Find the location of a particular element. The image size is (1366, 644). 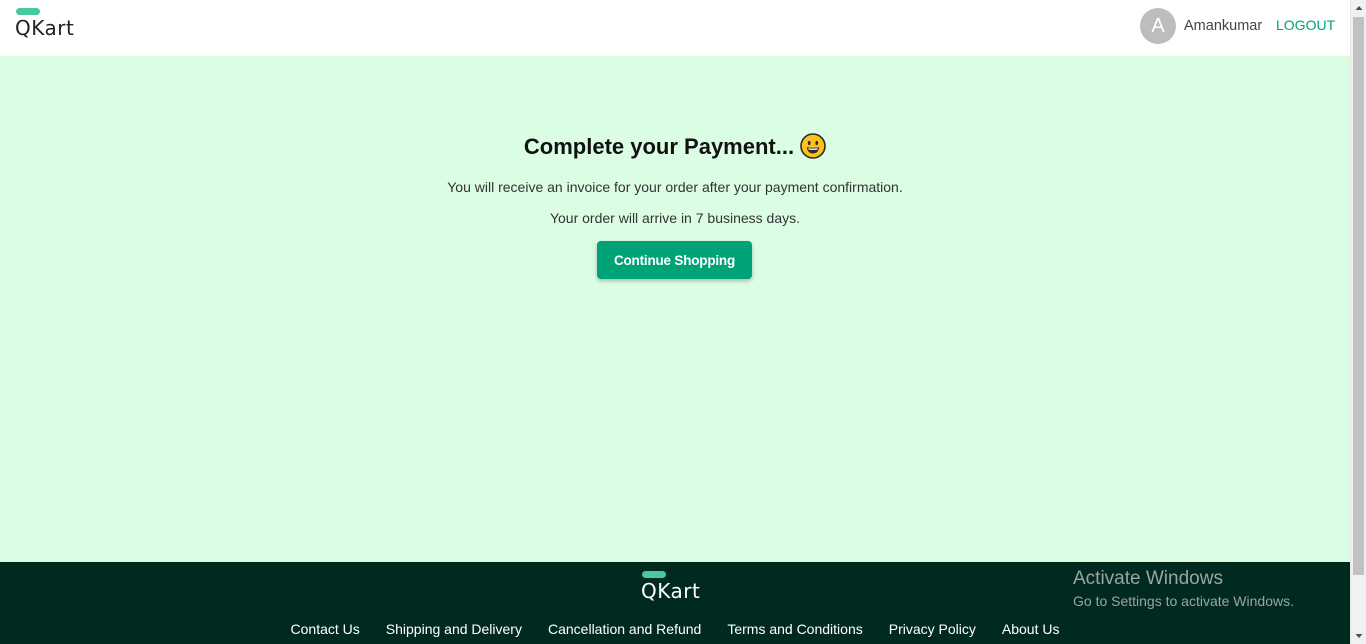

logo-text: QKart is located at coordinates (45, 28).